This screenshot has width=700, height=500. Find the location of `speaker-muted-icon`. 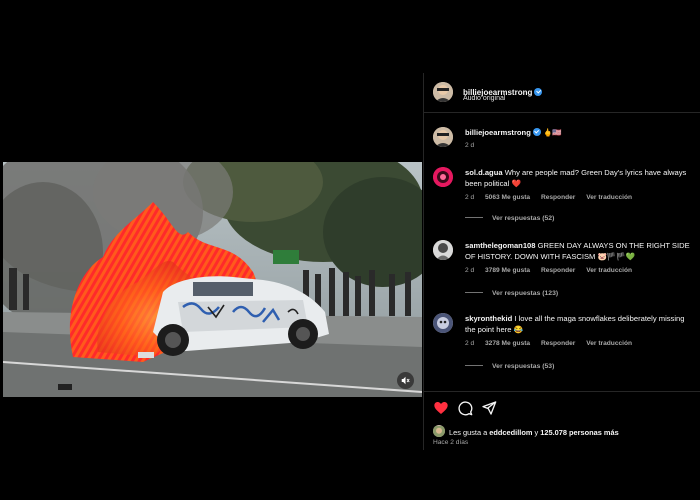

speaker-muted-icon is located at coordinates (405, 380).